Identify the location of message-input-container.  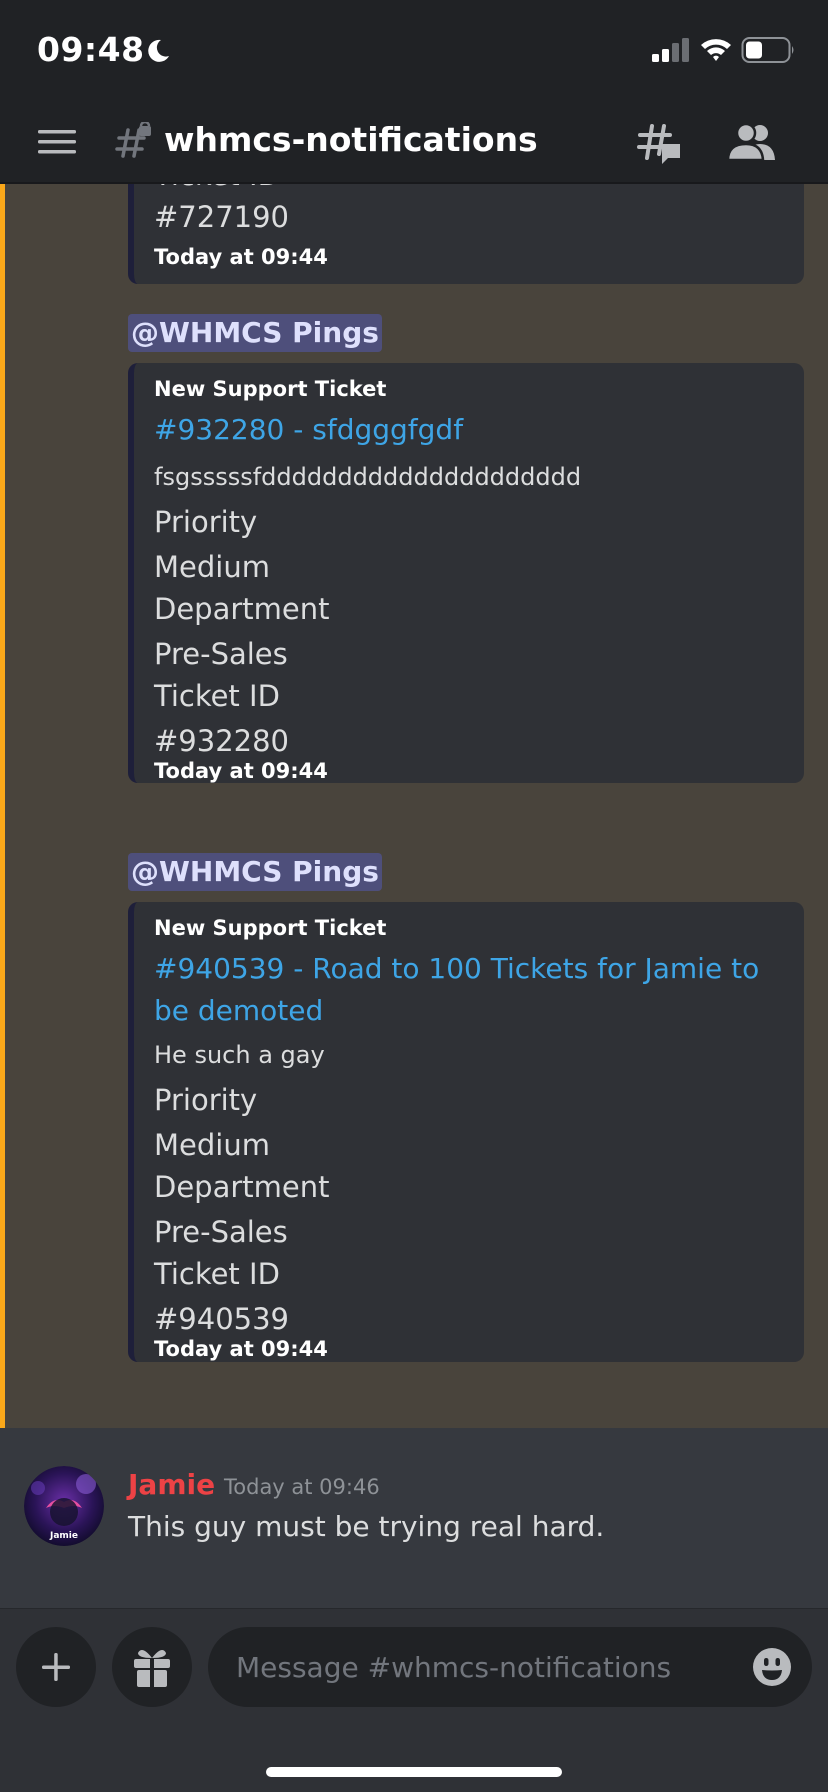
(510, 1667).